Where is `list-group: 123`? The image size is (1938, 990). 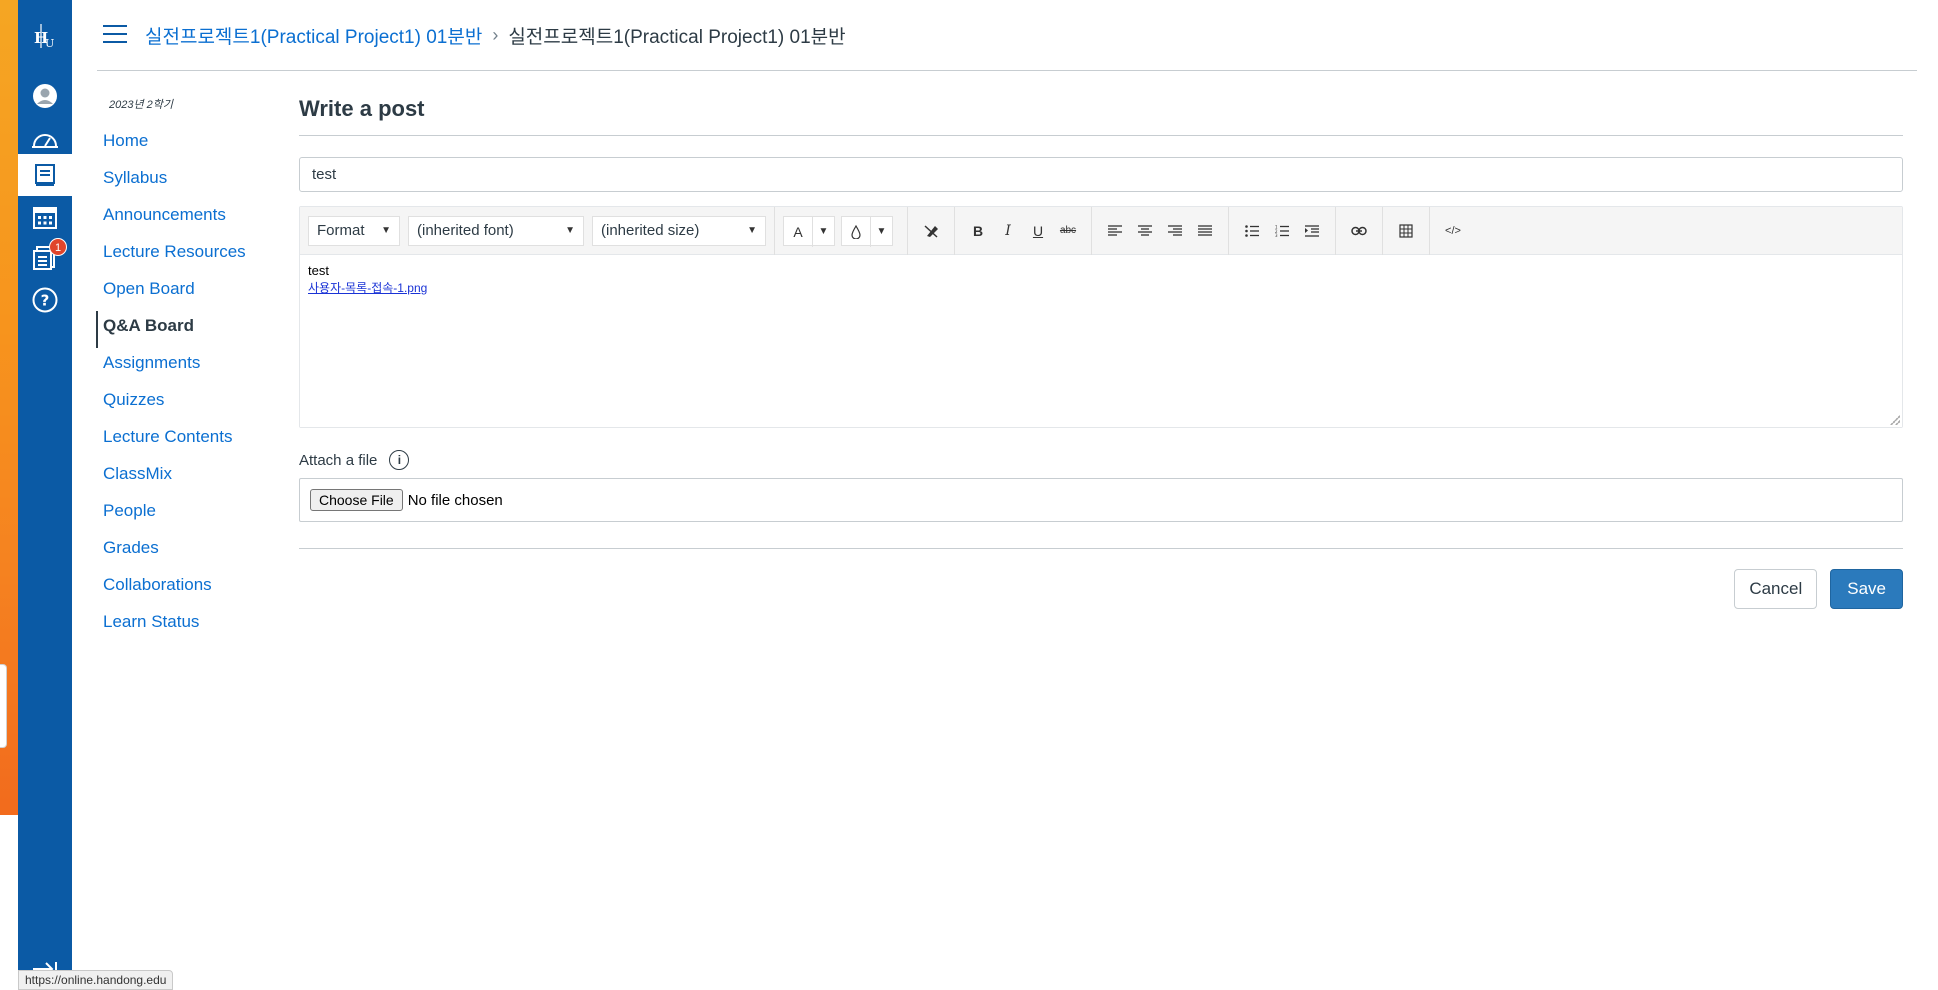 list-group: 123 is located at coordinates (1281, 230).